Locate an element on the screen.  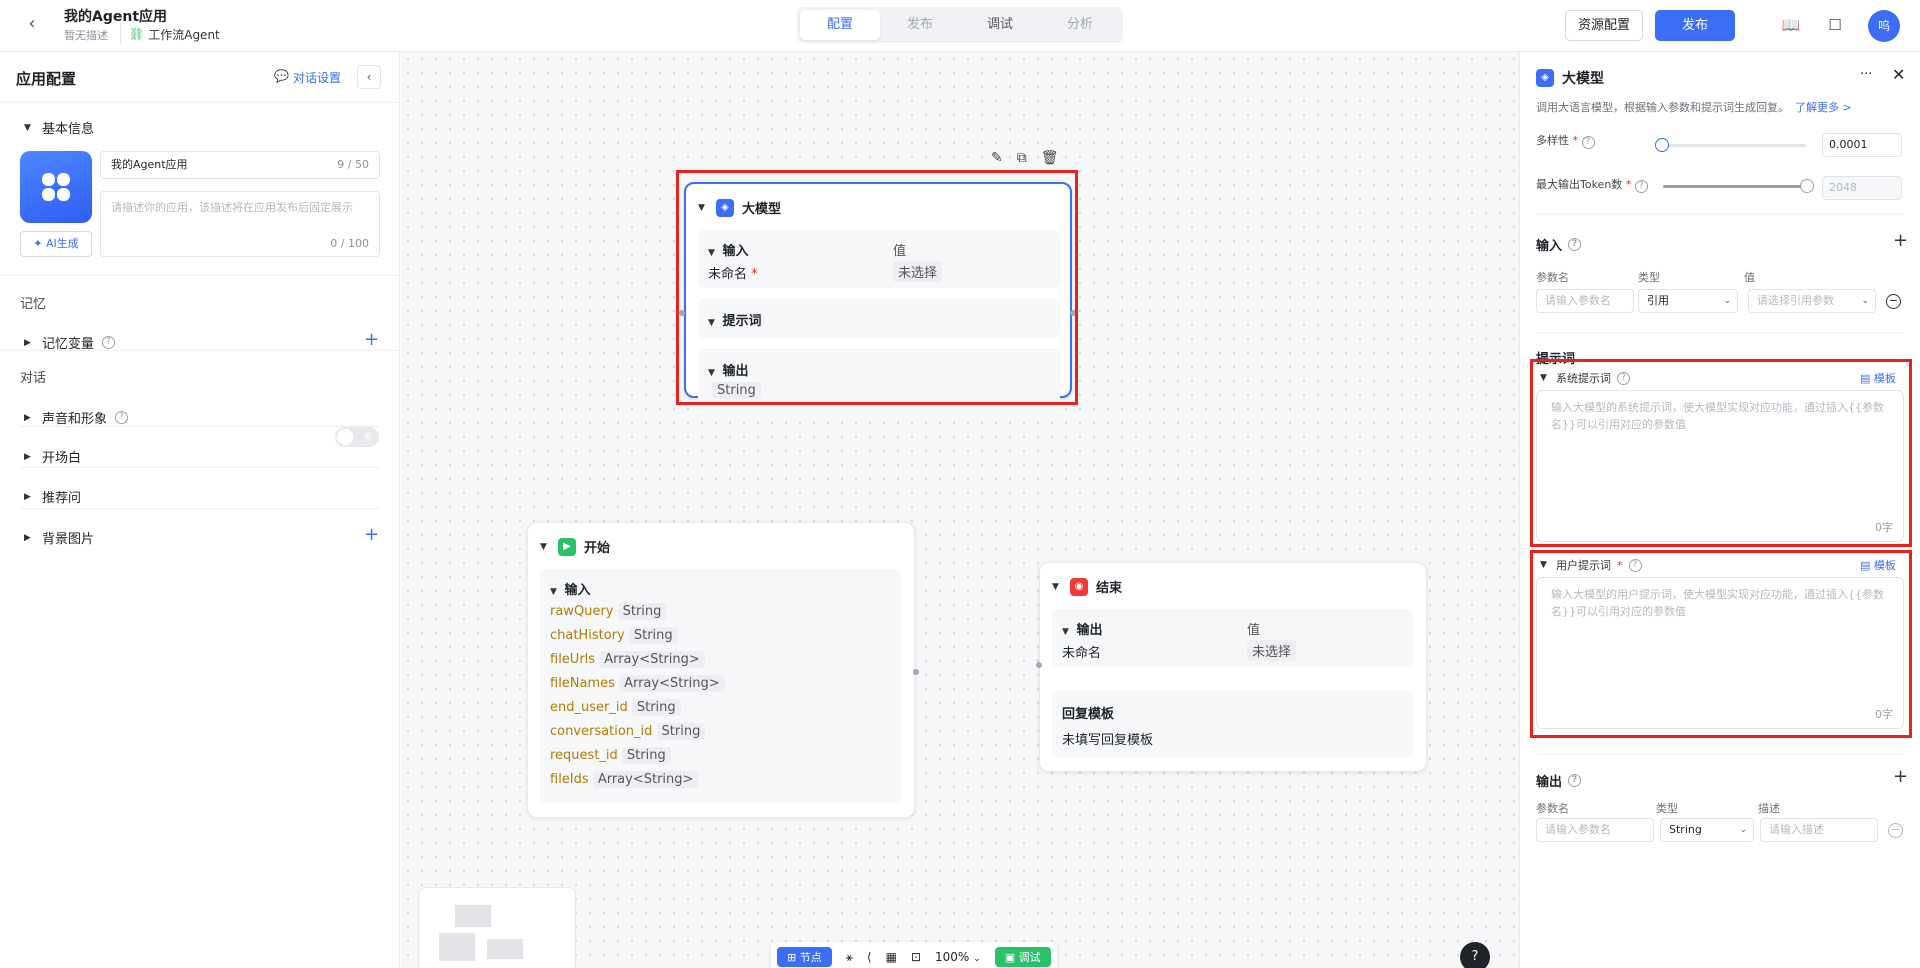
learn-more-link: 了解更多 > is located at coordinates (1823, 107).